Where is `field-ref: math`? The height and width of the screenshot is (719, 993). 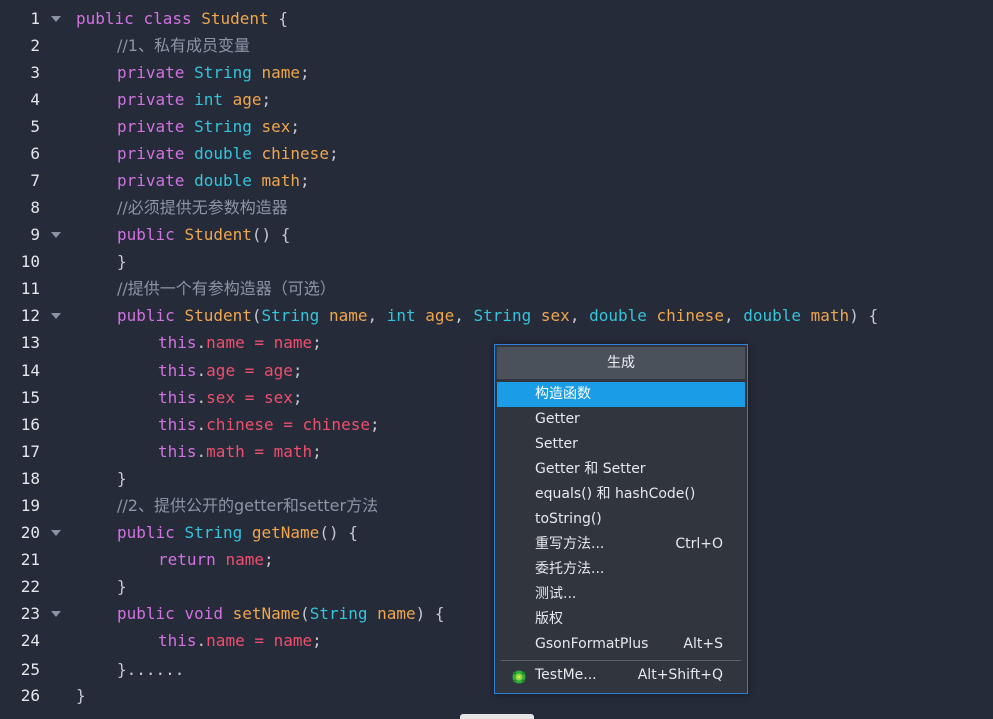 field-ref: math is located at coordinates (225, 451).